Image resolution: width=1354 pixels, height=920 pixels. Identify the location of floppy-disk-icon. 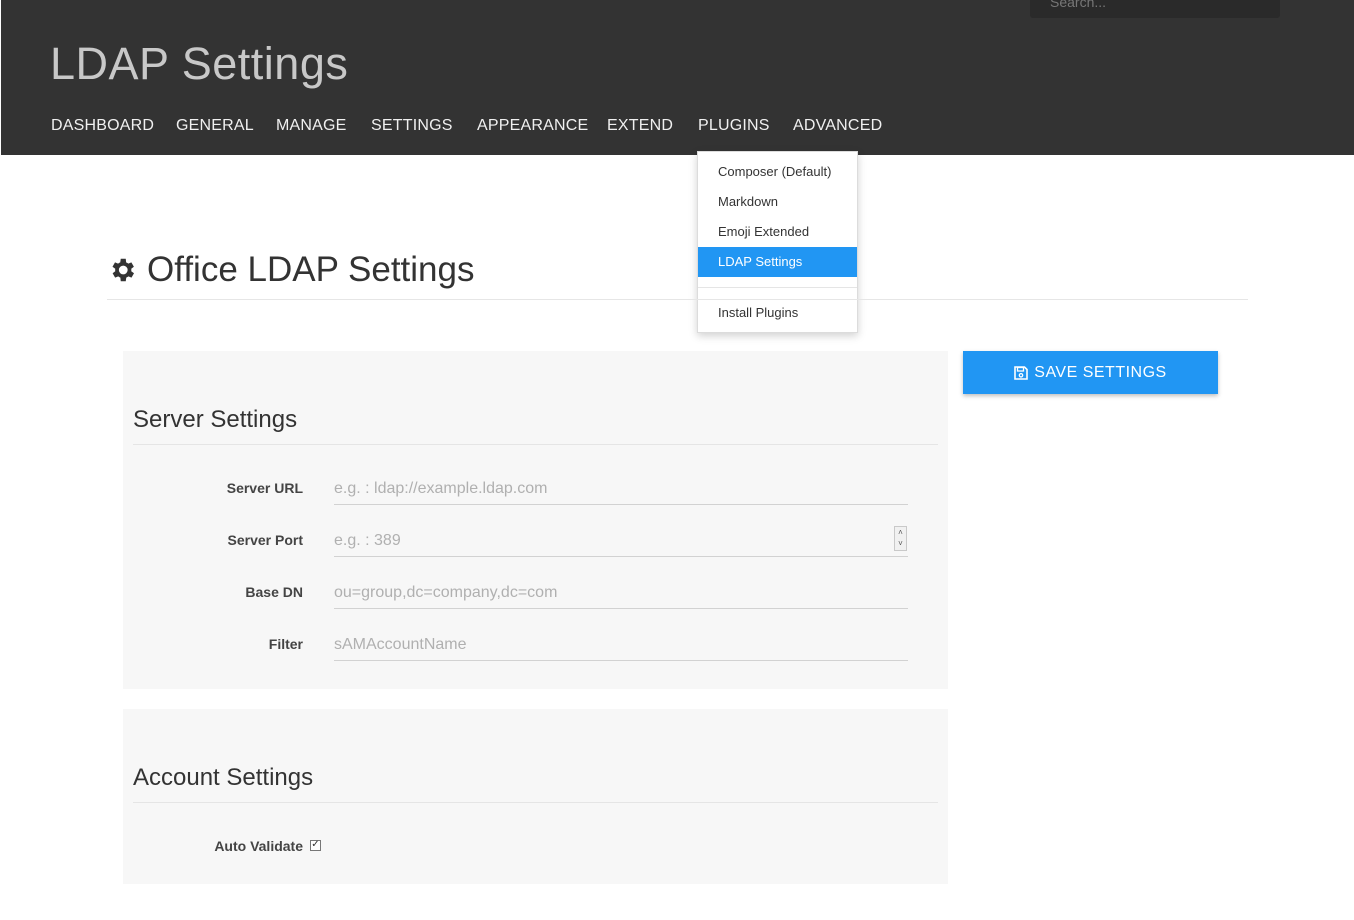
(1021, 372).